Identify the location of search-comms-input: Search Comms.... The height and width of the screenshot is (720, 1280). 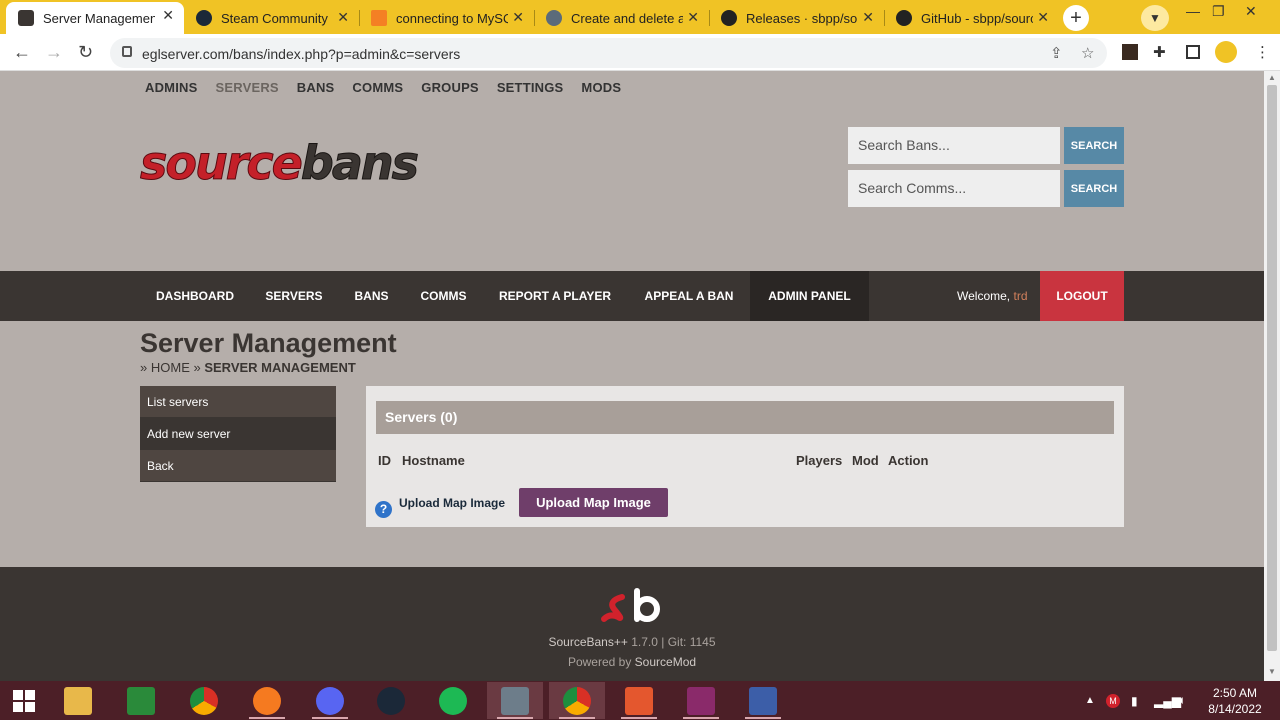
(954, 188).